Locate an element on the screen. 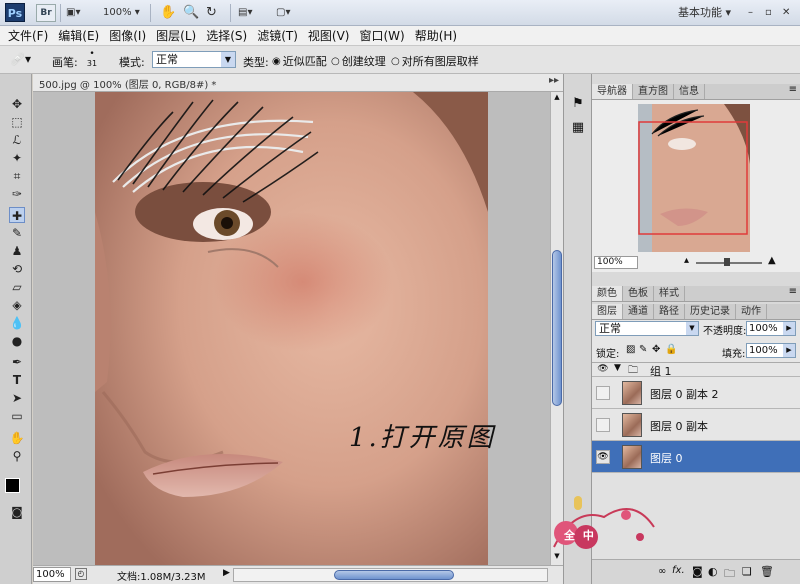  radio-create-texture: ○ 创建纹理 is located at coordinates (358, 61).